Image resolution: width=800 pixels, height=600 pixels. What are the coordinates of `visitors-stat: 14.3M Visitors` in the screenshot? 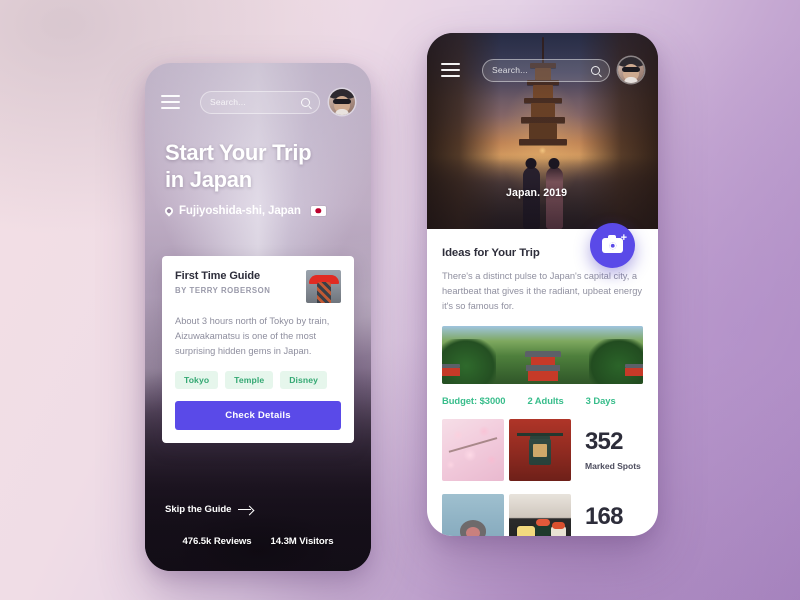 It's located at (302, 541).